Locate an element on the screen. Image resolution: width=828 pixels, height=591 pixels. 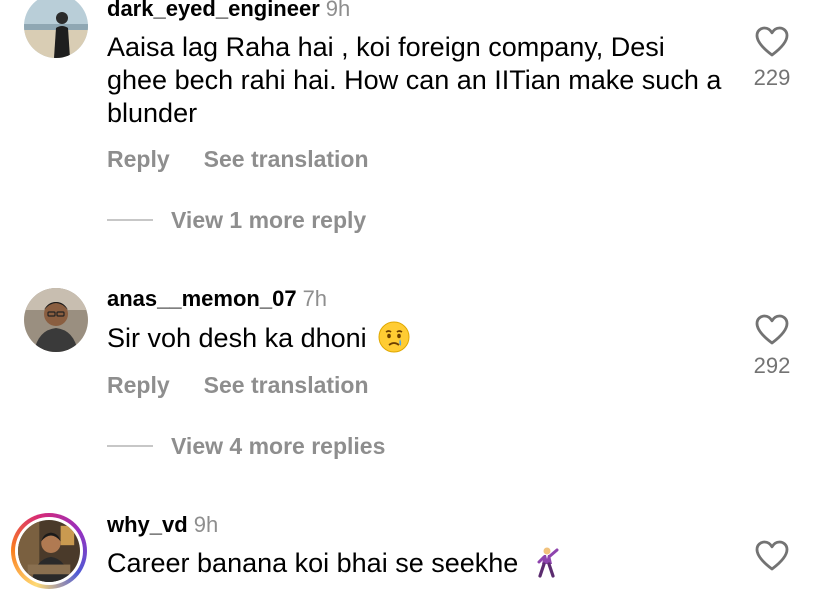
comment-meta: why_vd 9h is located at coordinates (162, 525).